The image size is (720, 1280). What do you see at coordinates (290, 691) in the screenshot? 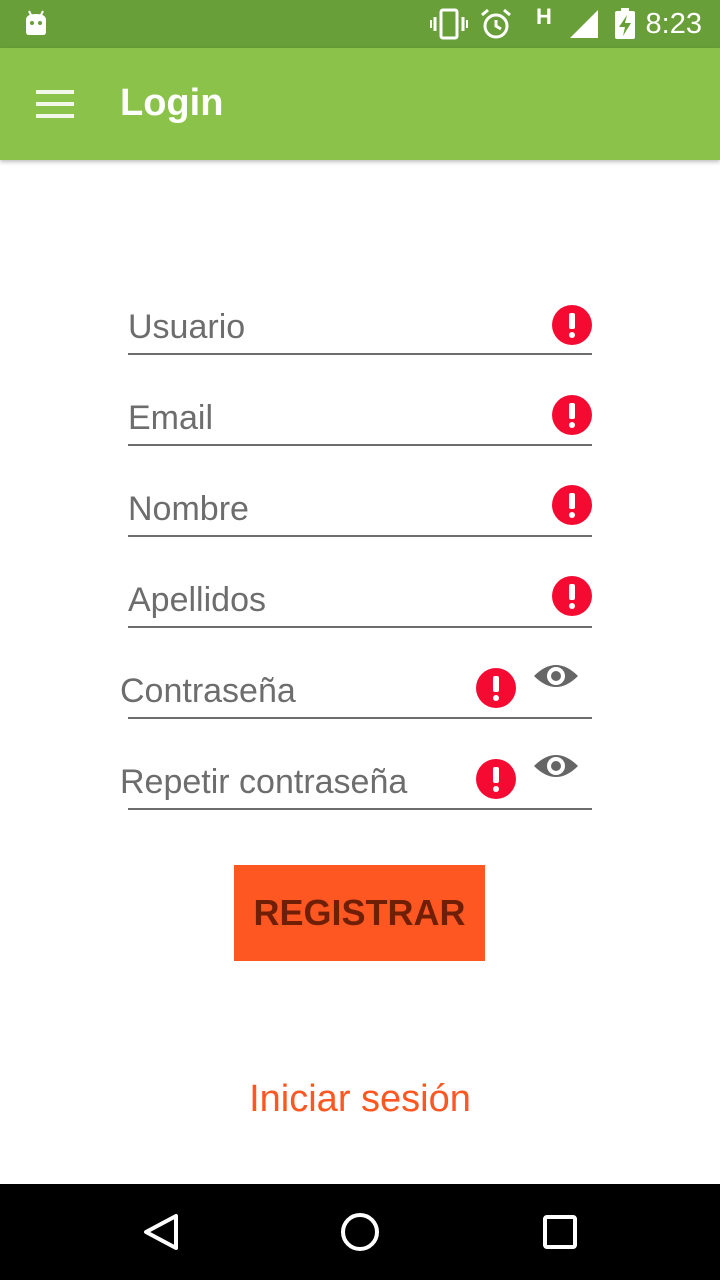
I see `password-input` at bounding box center [290, 691].